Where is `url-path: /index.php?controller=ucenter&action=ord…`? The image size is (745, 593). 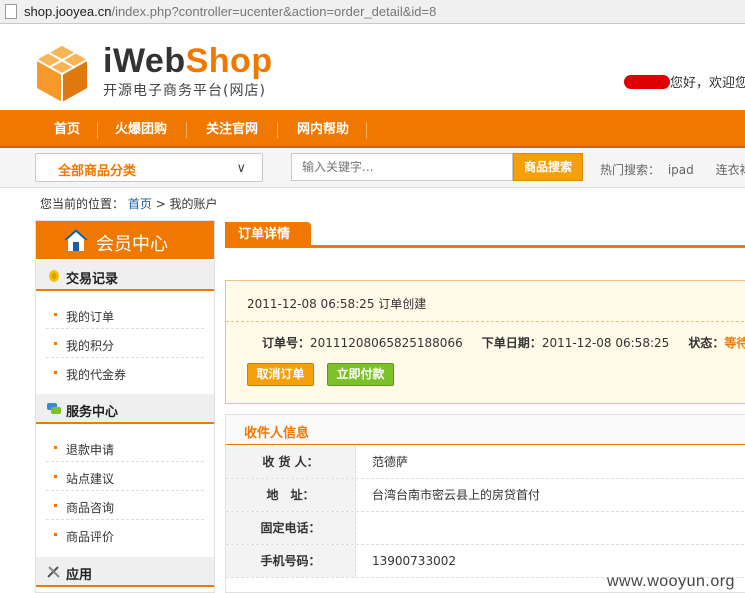 url-path: /index.php?controller=ucenter&action=ord… is located at coordinates (274, 11).